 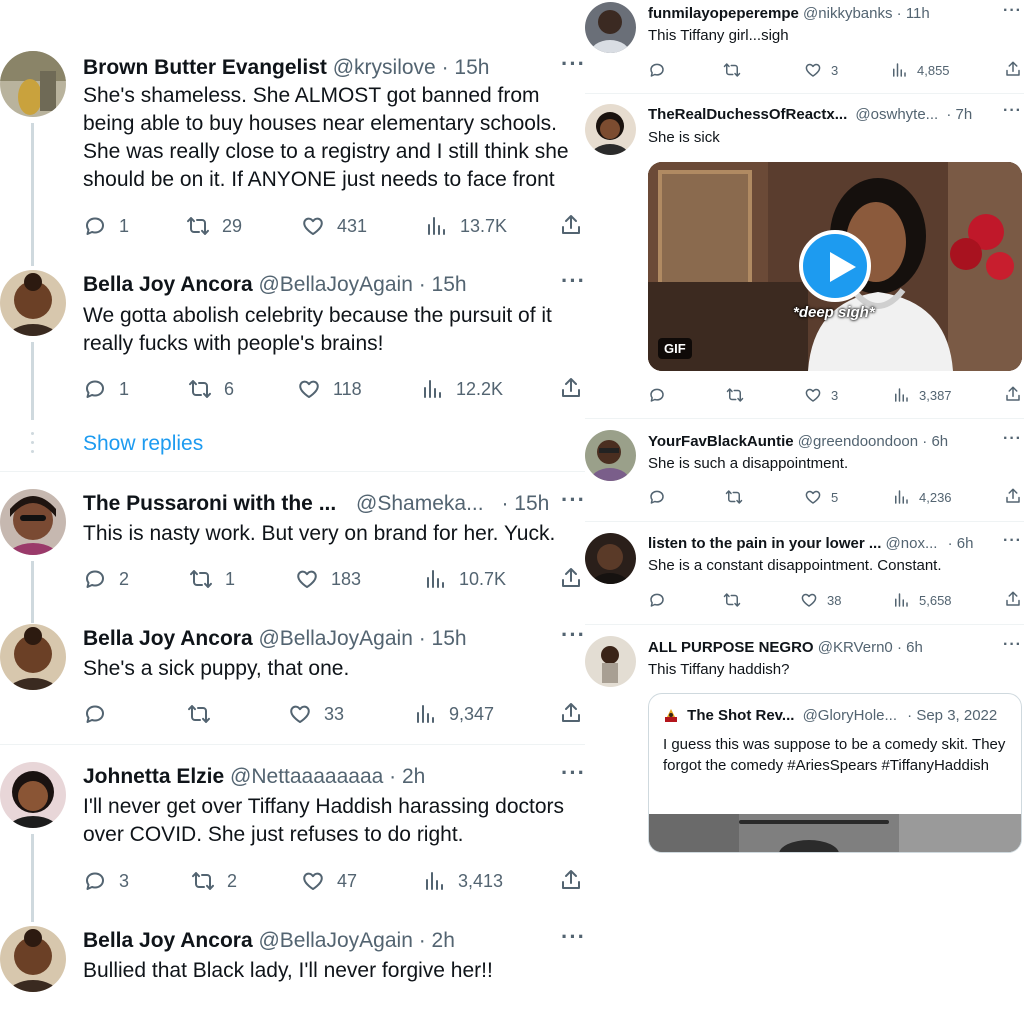 I want to click on timestamp: · 7h, so click(x=959, y=114).